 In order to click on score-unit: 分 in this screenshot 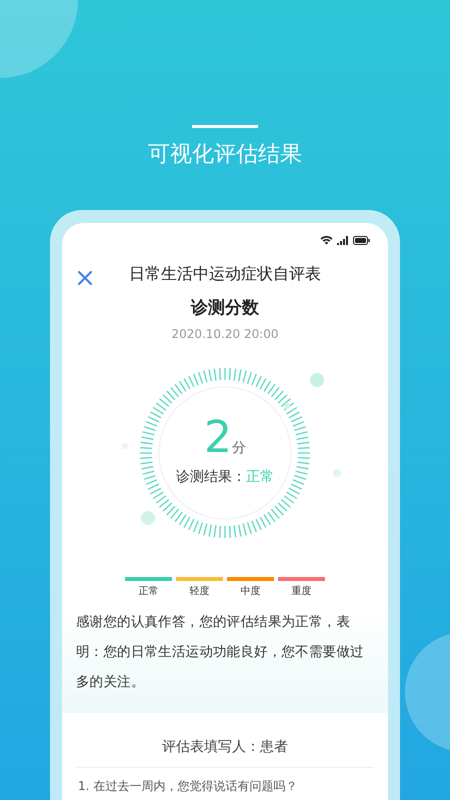, I will do `click(239, 448)`.